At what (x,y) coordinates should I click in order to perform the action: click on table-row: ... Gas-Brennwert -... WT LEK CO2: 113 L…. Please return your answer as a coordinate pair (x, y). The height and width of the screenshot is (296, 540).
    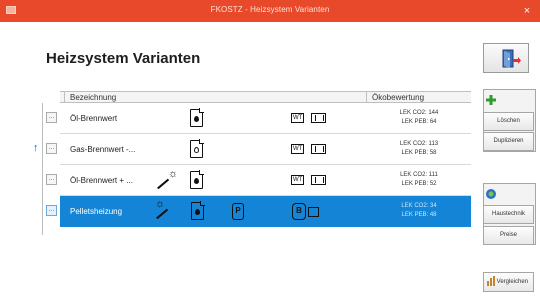
    Looking at the image, I should click on (258, 149).